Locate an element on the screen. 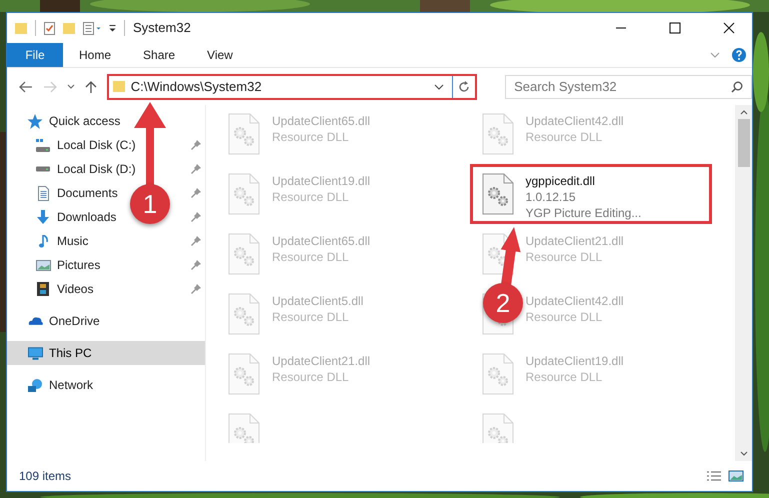 The width and height of the screenshot is (769, 498). download-arrow-icon is located at coordinates (43, 217).